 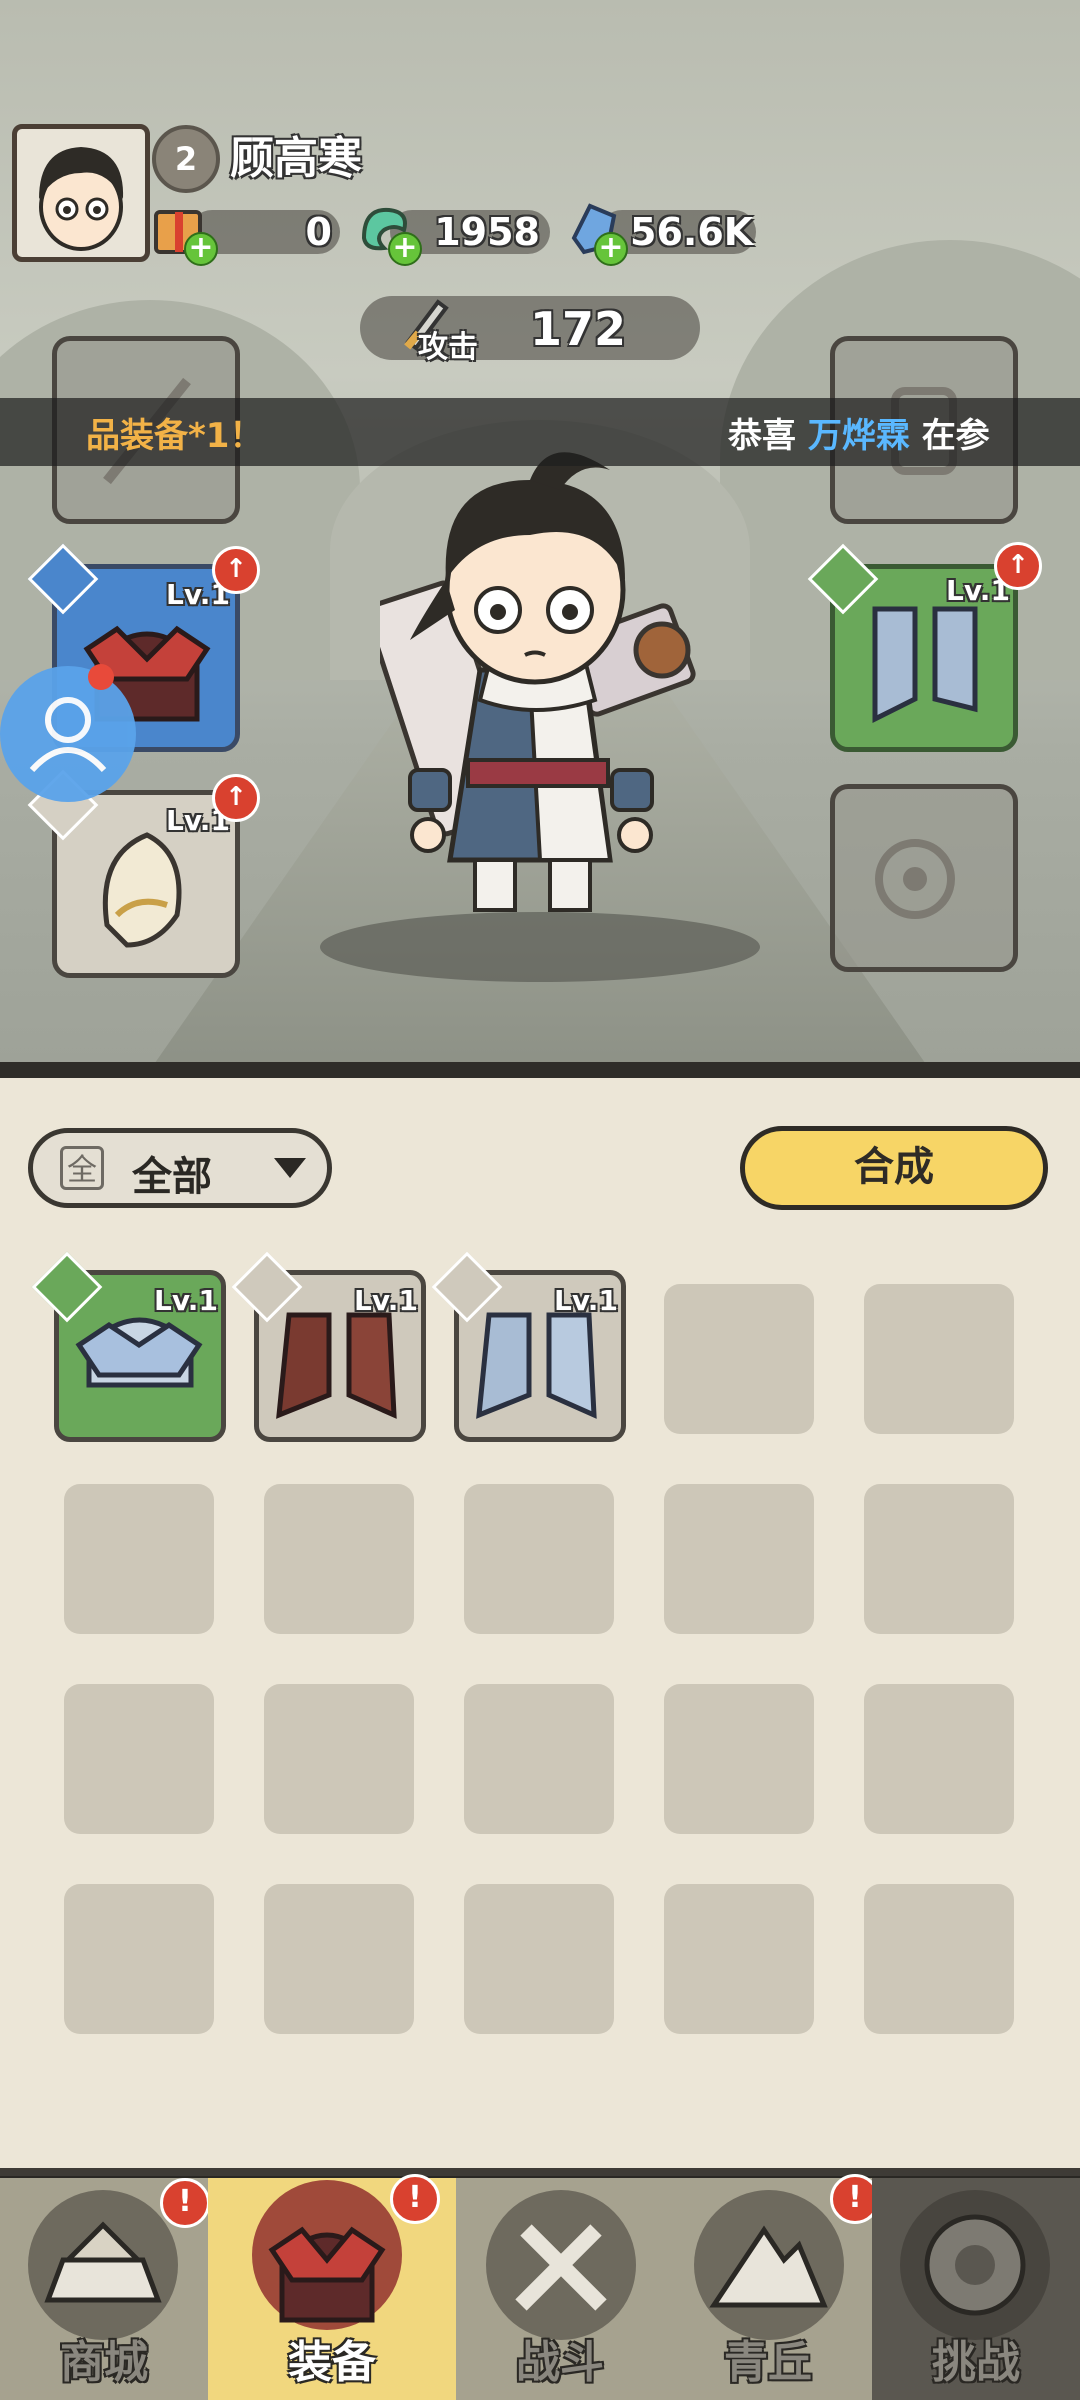 What do you see at coordinates (976, 2362) in the screenshot?
I see `tab-challenge-label: 挑战` at bounding box center [976, 2362].